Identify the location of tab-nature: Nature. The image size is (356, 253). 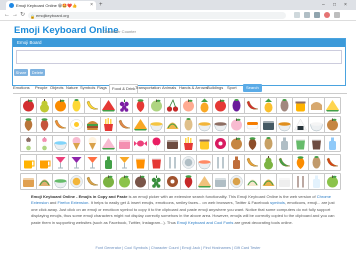
(72, 88).